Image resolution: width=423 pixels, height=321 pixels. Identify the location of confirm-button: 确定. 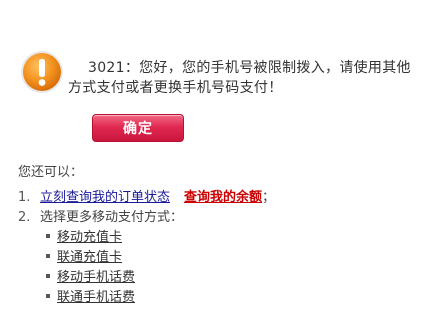
(138, 128).